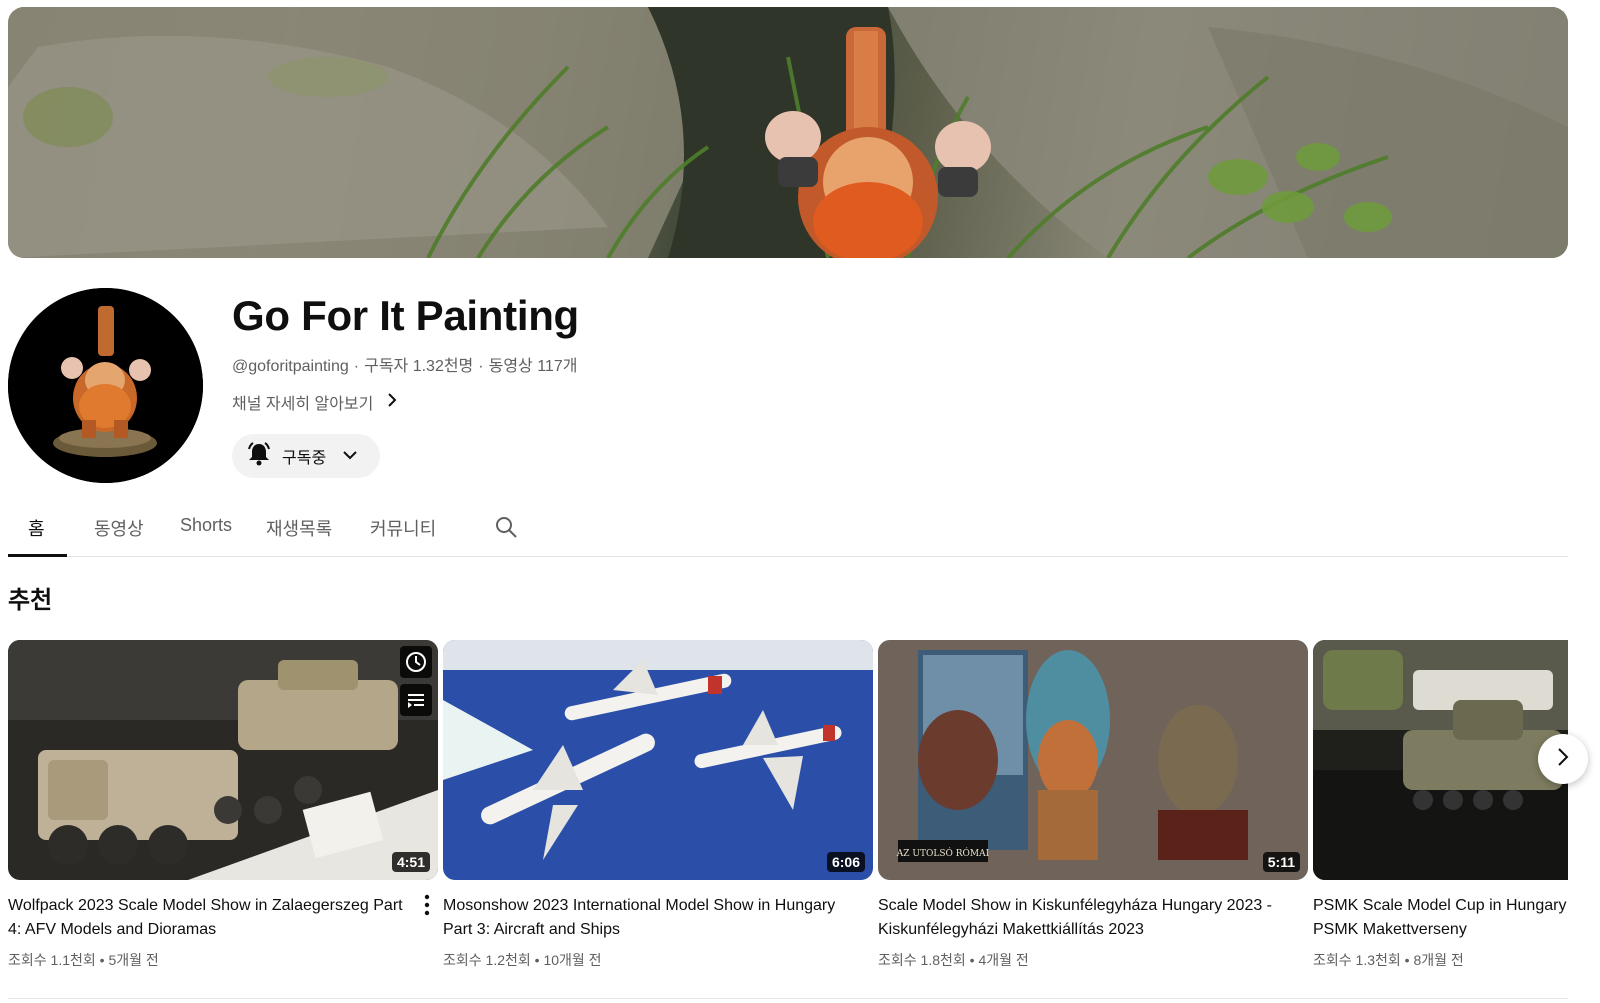  I want to click on channel-avatar, so click(105, 385).